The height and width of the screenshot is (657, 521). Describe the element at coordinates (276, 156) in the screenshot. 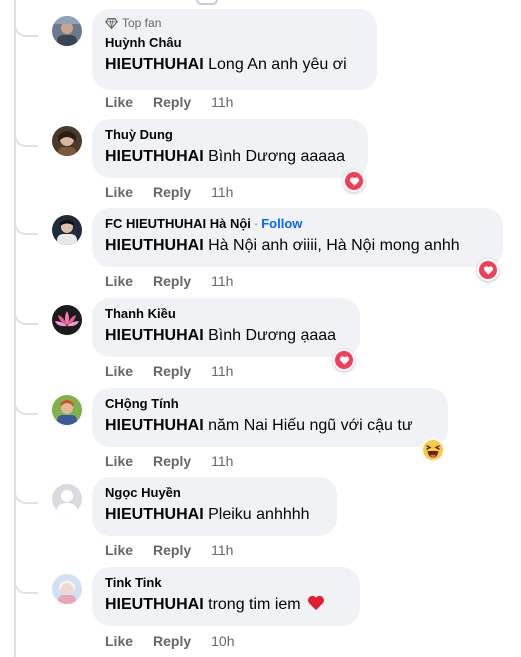

I see `comment-text: Bình Dương aaaaa` at that location.